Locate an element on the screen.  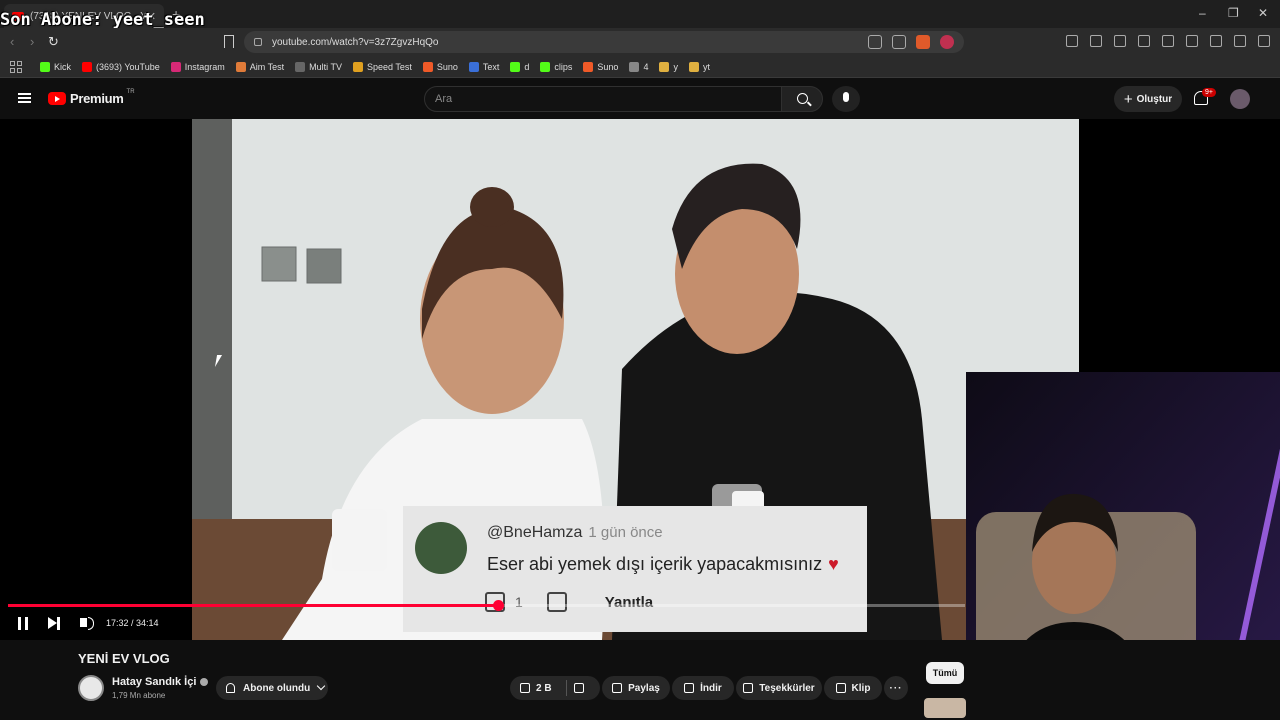
bookmark-item: Aim Test is located at coordinates (260, 66).